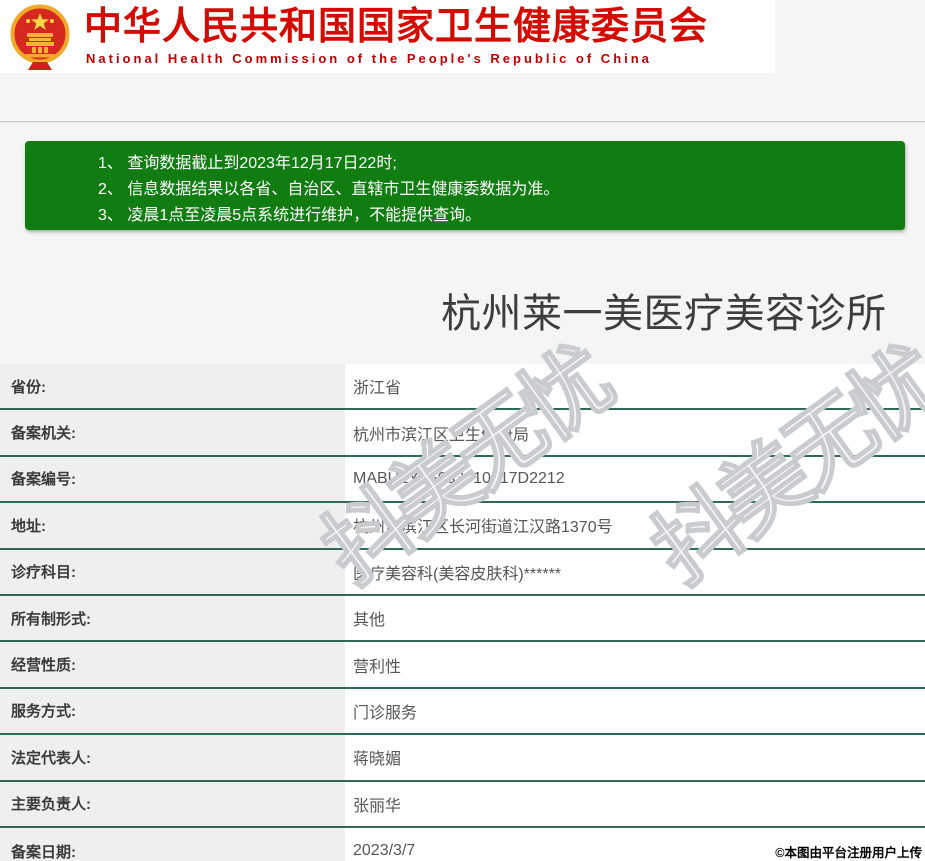 The height and width of the screenshot is (861, 925). Describe the element at coordinates (635, 664) in the screenshot. I see `field-value: 营利性` at that location.